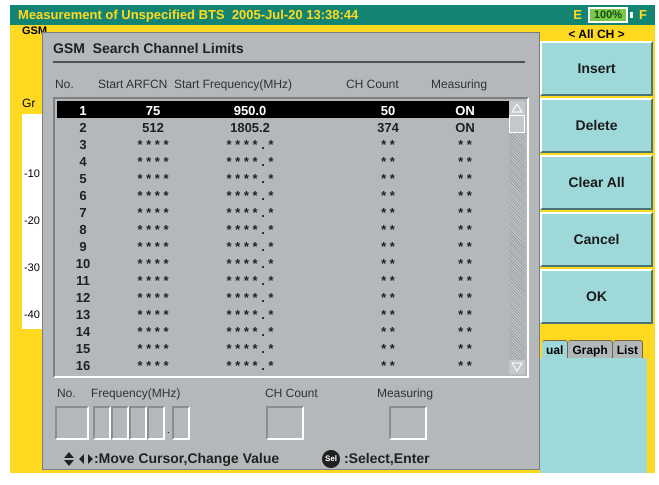  I want to click on table-cell-text: 6, so click(83, 195).